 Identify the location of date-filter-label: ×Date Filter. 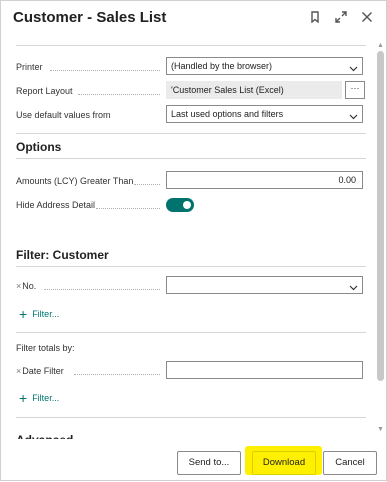
(40, 371).